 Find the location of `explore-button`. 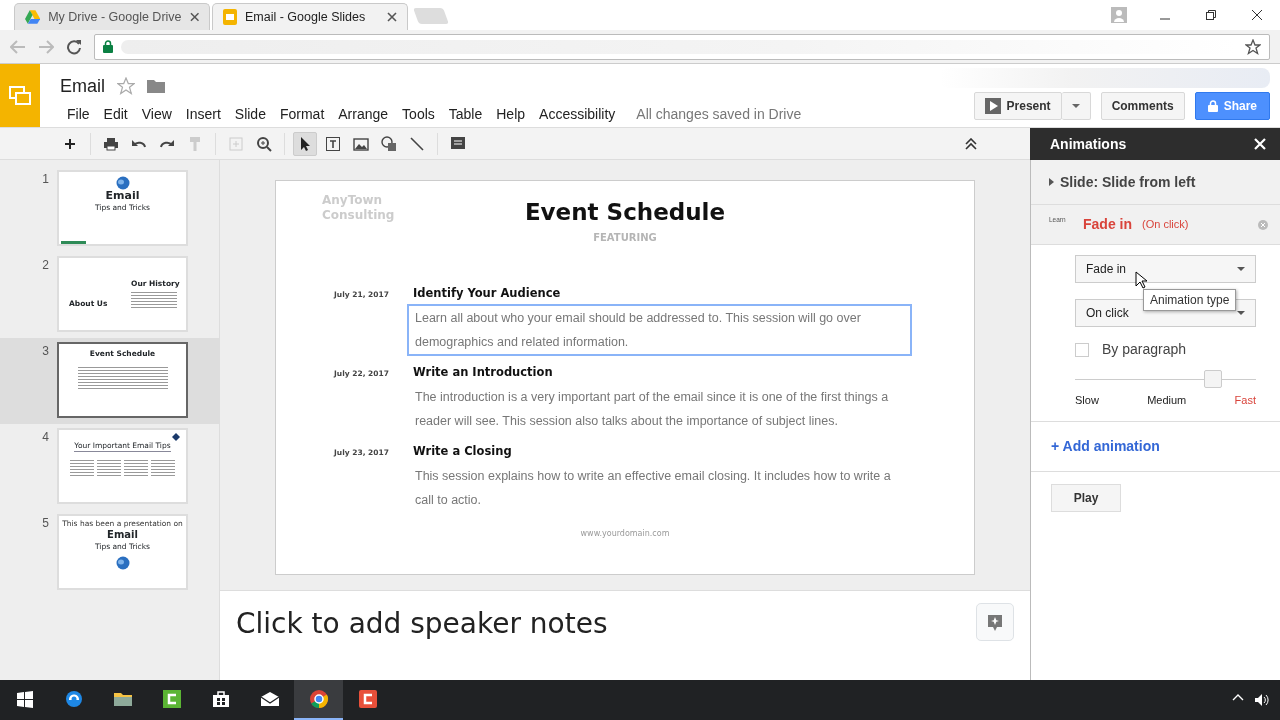

explore-button is located at coordinates (995, 622).